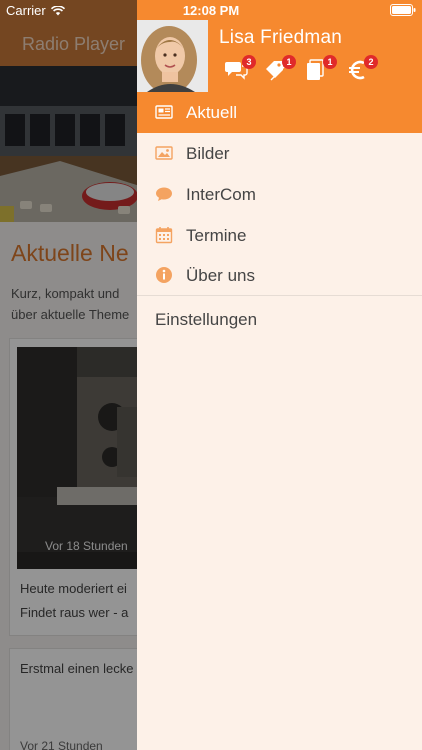 Image resolution: width=422 pixels, height=750 pixels. What do you see at coordinates (330, 62) in the screenshot?
I see `documents-badge: 1` at bounding box center [330, 62].